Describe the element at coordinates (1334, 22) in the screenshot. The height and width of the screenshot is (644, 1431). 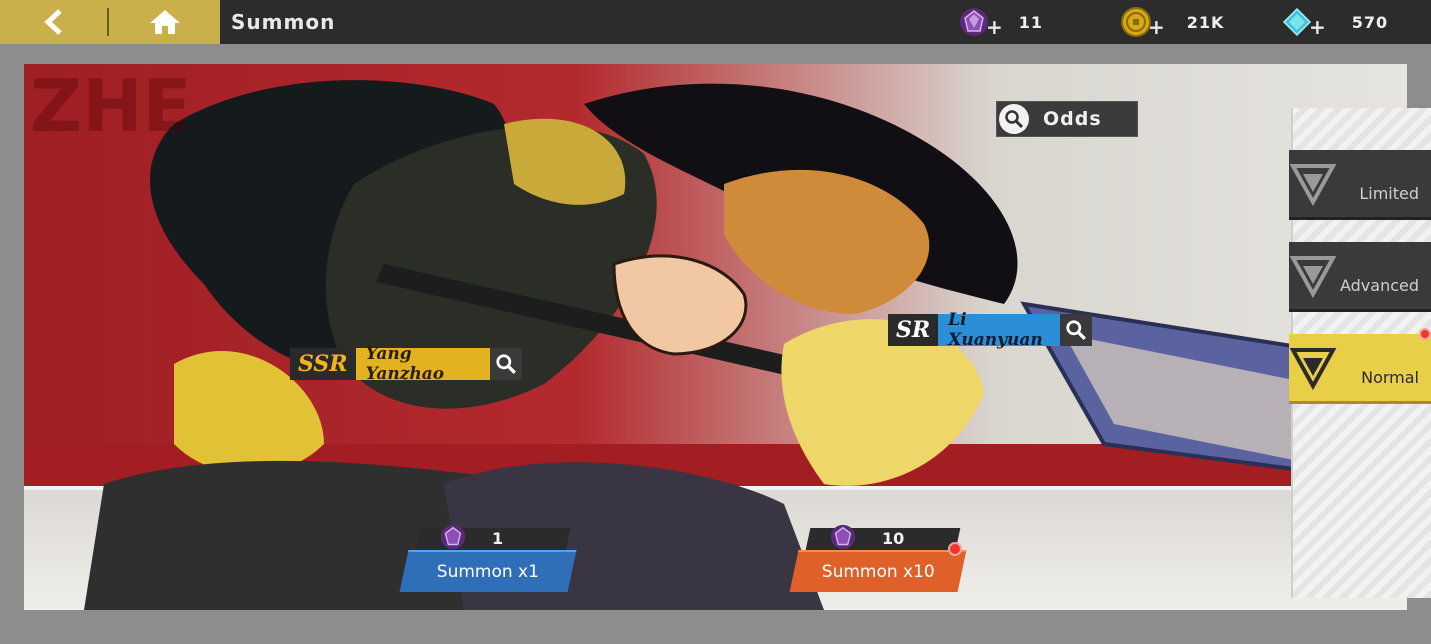
I see `currency-diamond: + 570` at that location.